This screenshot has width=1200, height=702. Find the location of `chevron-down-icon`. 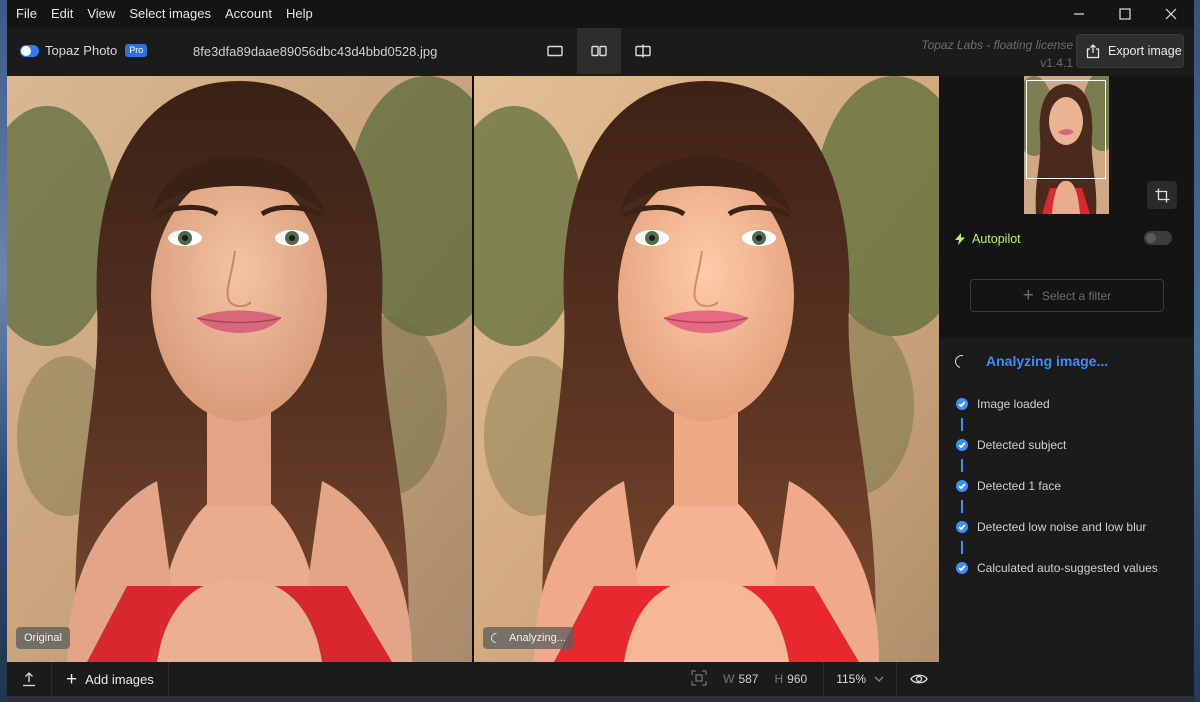

chevron-down-icon is located at coordinates (879, 679).